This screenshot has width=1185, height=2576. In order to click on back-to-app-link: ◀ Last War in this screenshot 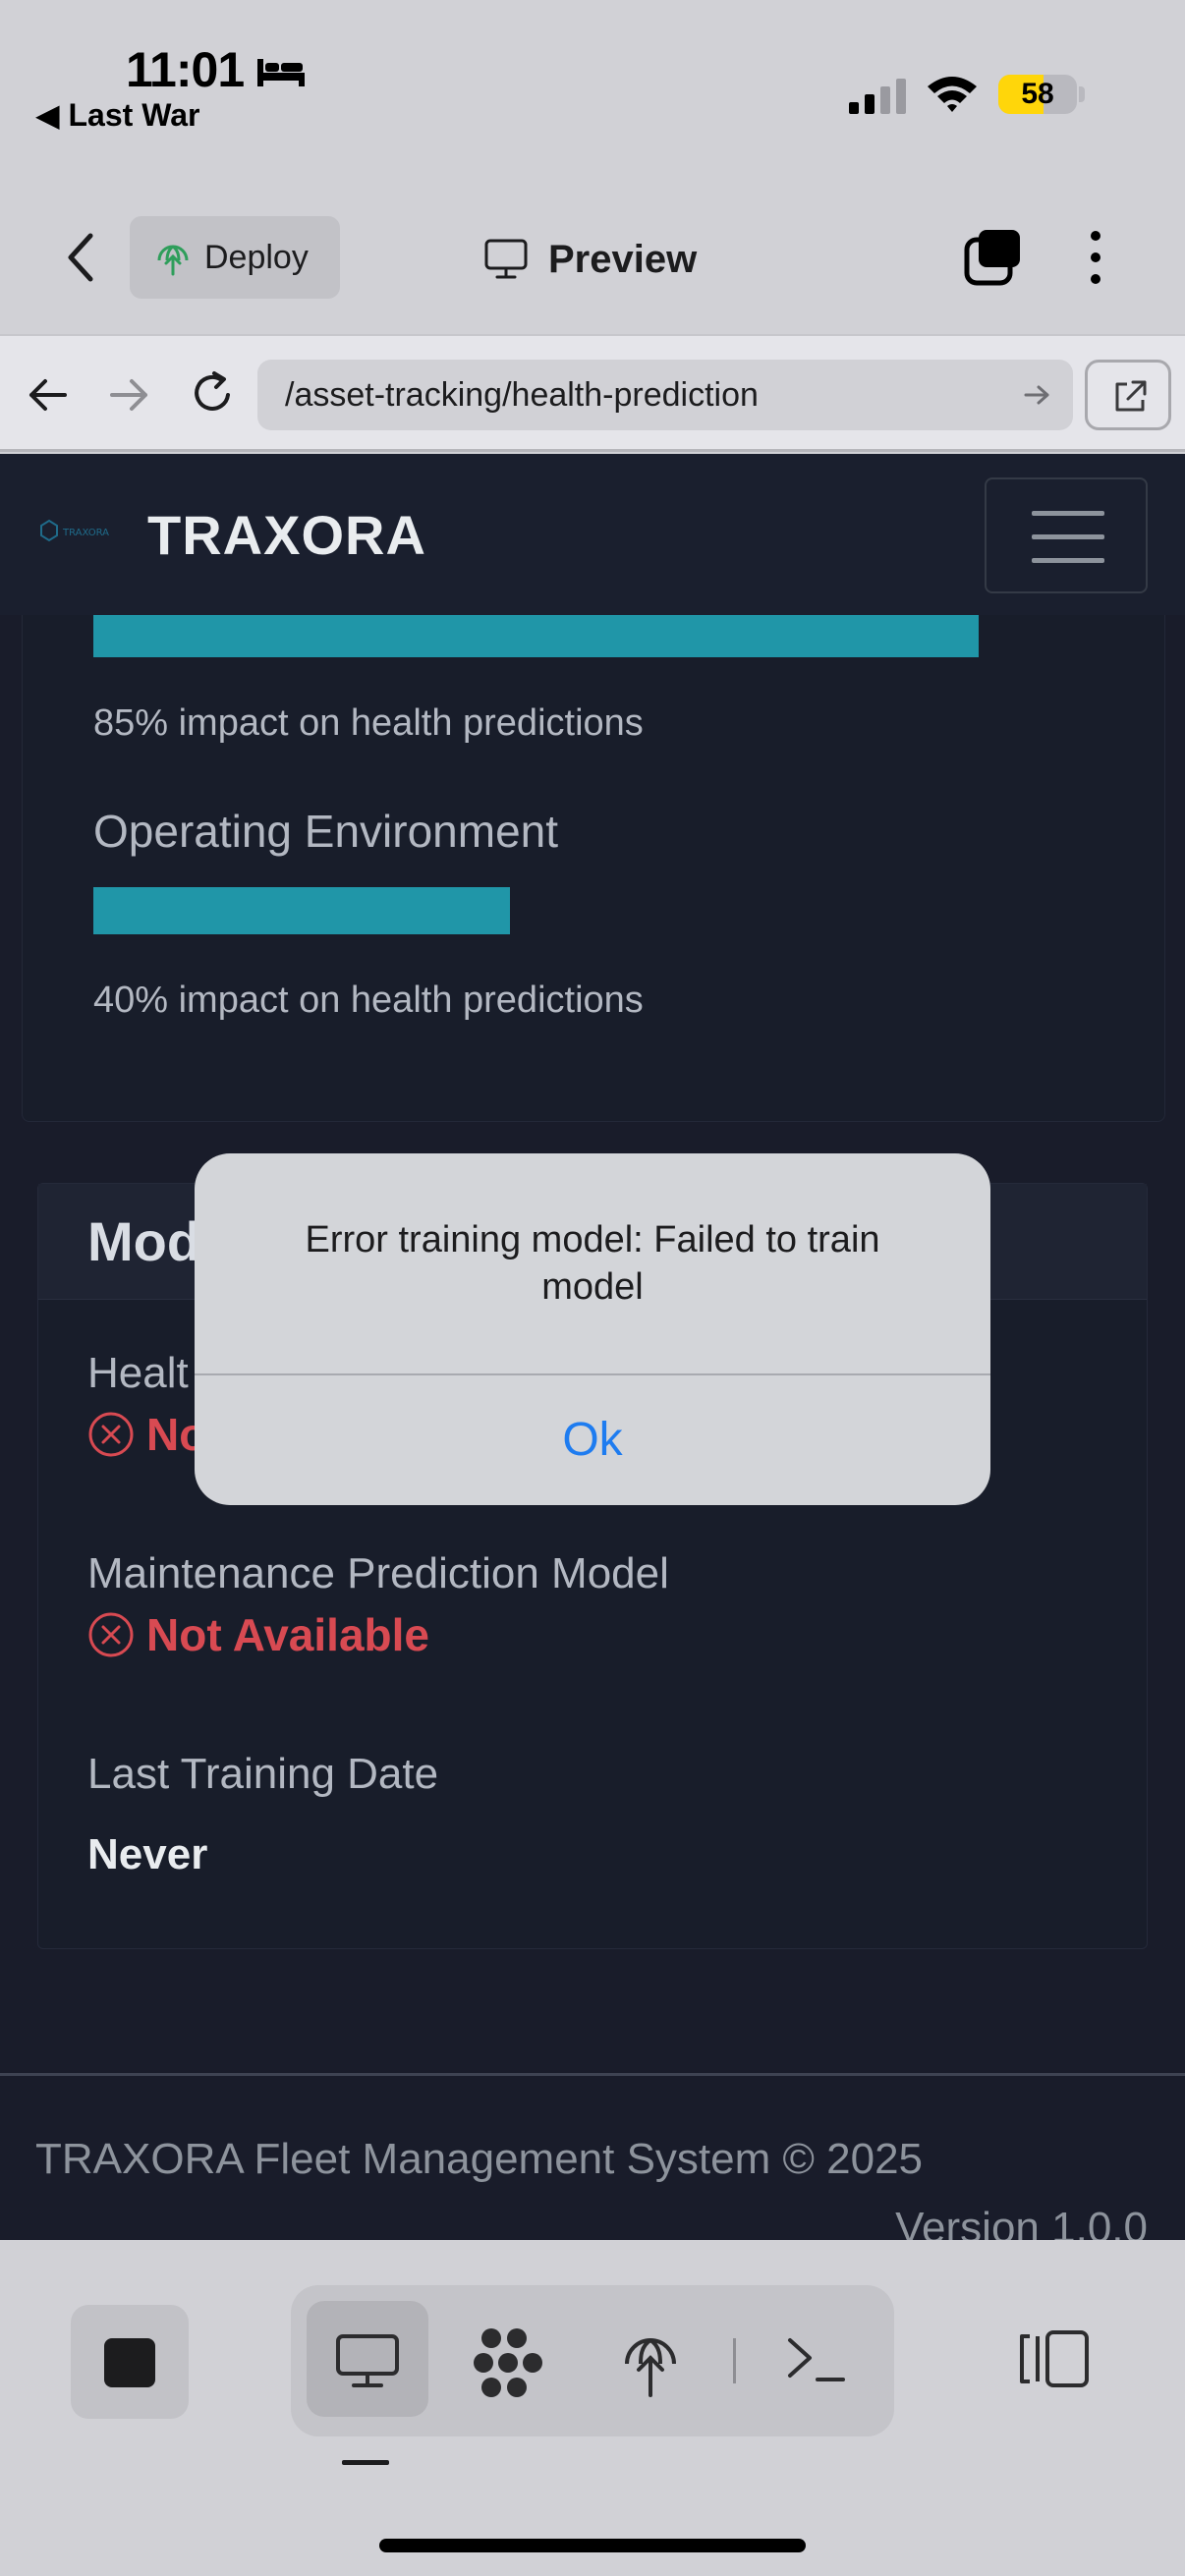, I will do `click(117, 115)`.